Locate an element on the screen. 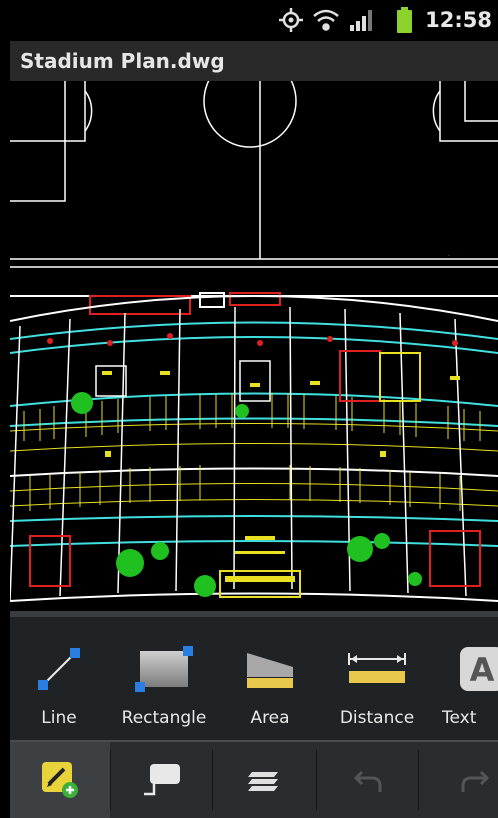 This screenshot has width=498, height=818. svg-text: A is located at coordinates (482, 670).